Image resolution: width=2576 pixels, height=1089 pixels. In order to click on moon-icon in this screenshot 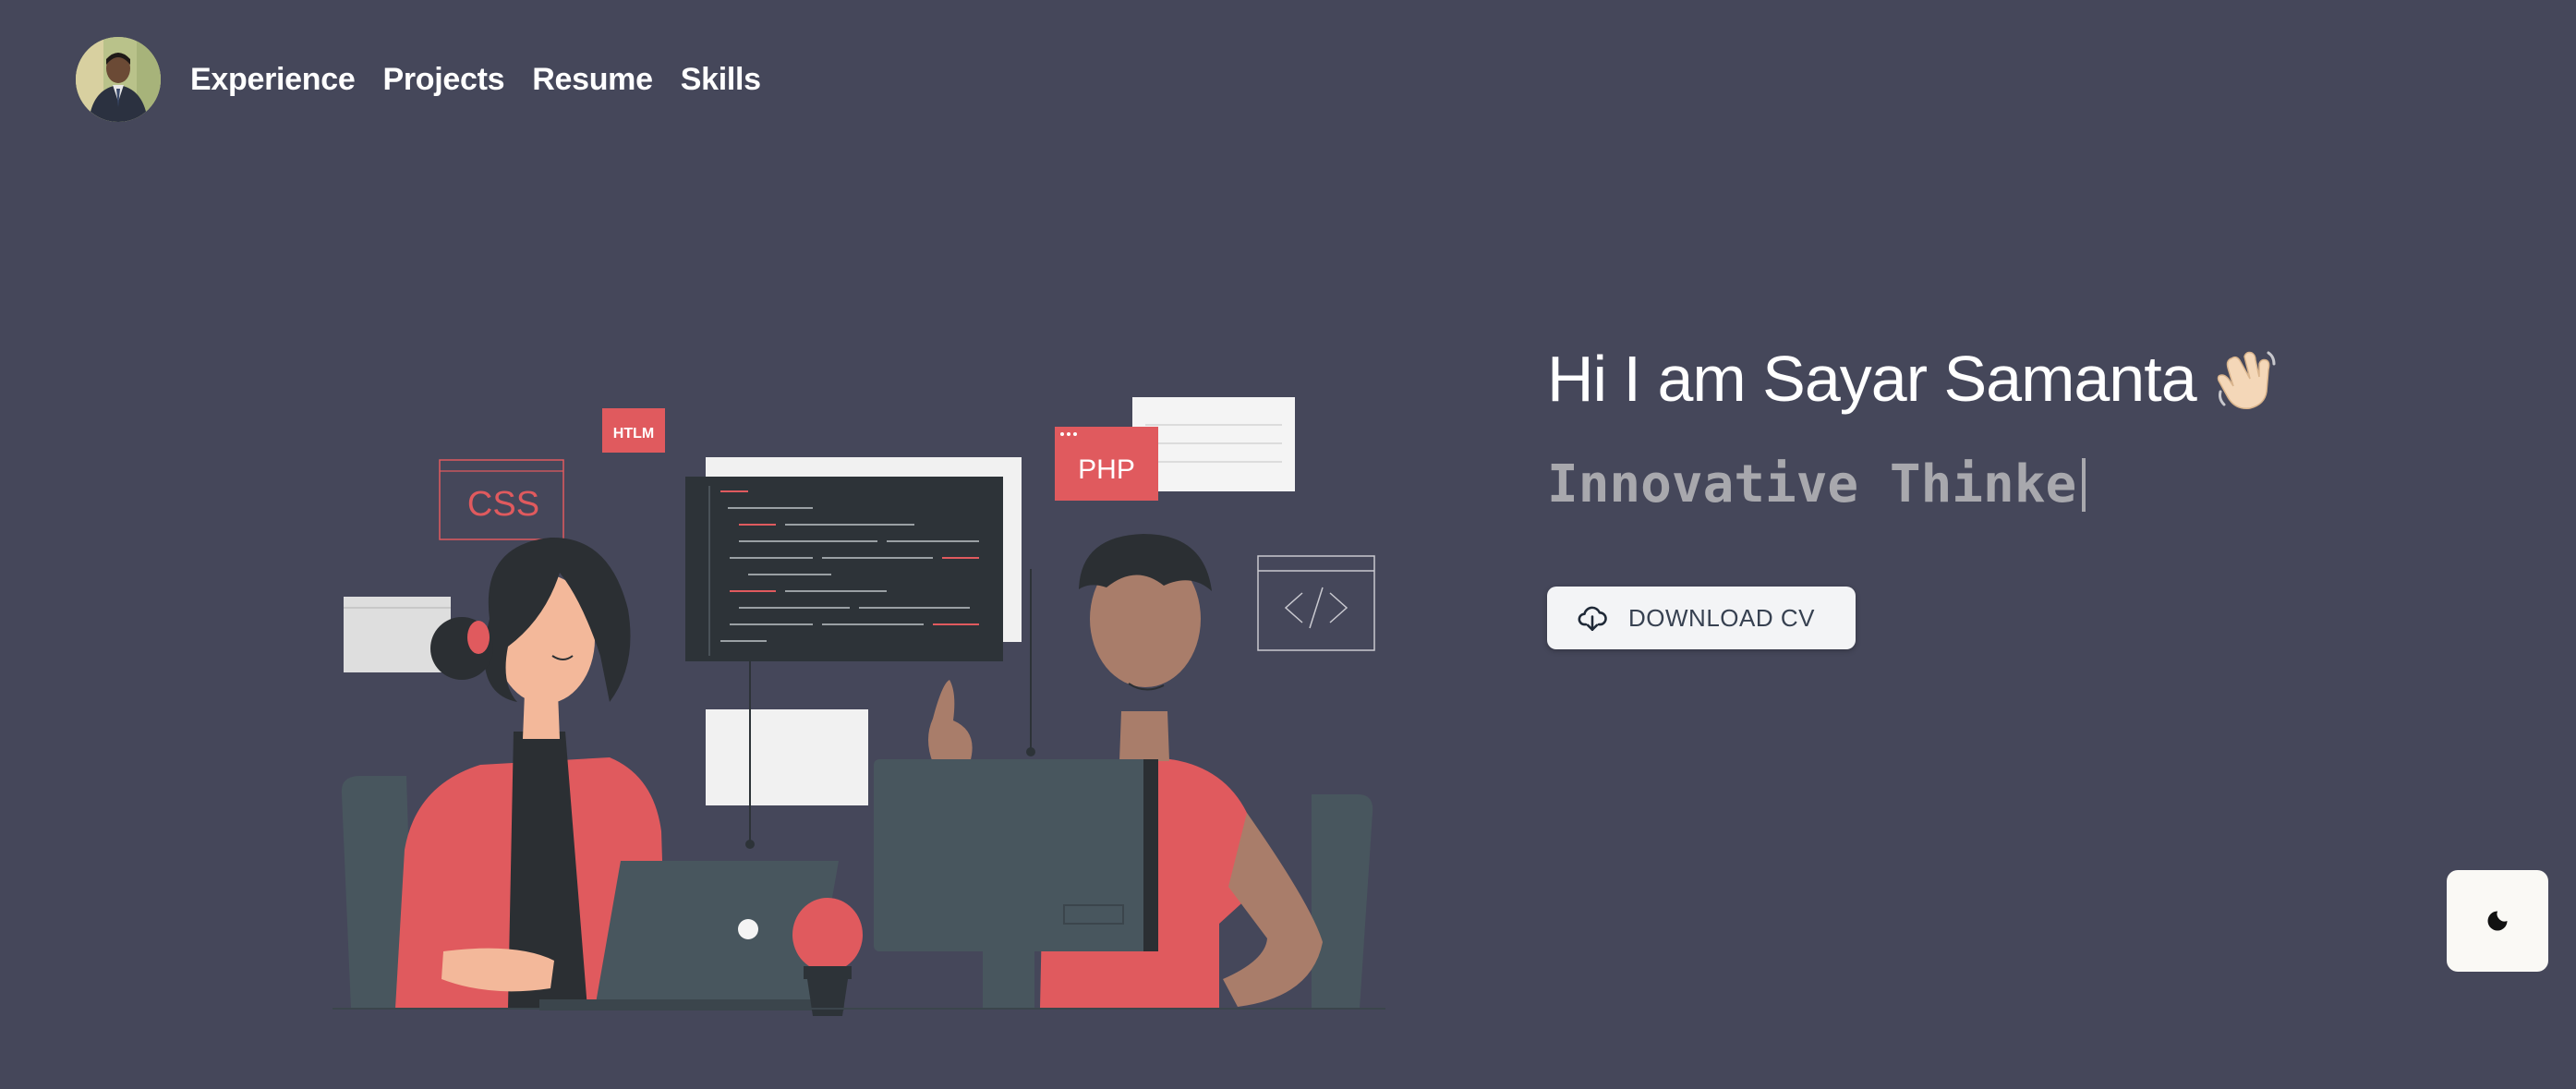, I will do `click(2497, 921)`.